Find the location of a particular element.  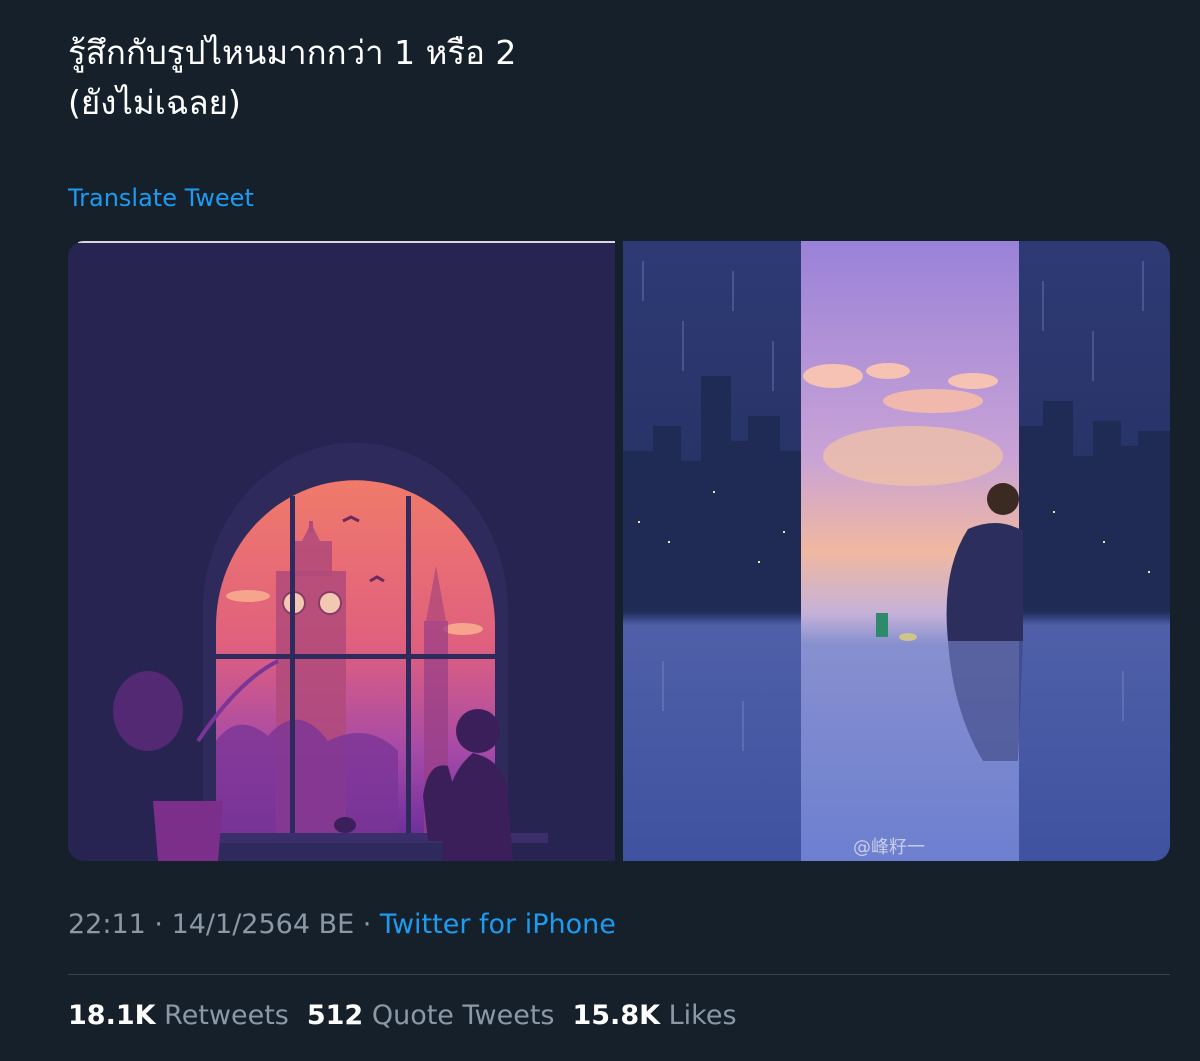

retweets-count: 18.1K is located at coordinates (112, 1015).